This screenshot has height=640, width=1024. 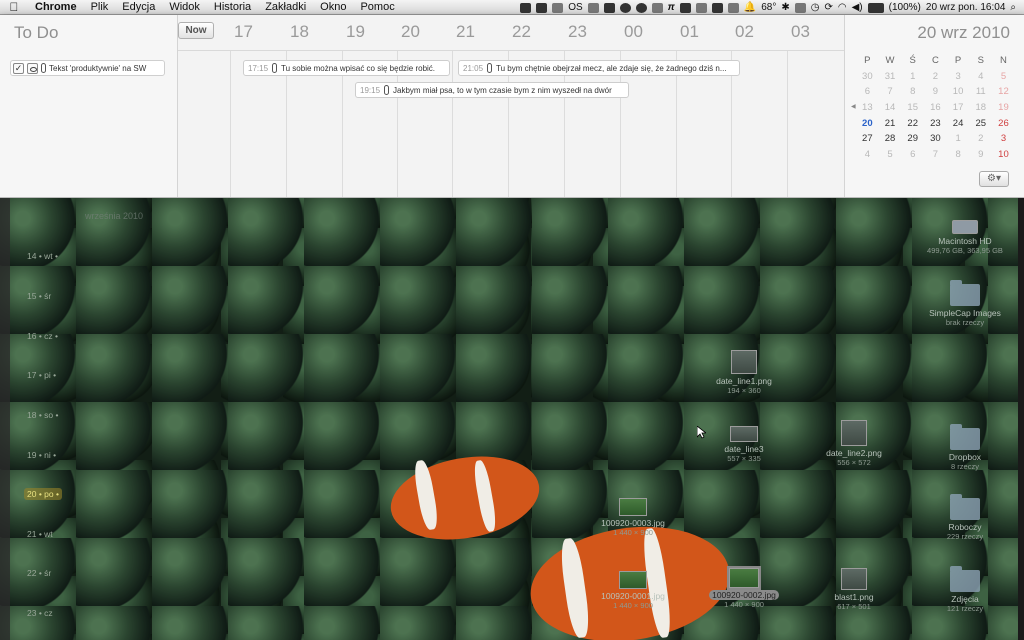 What do you see at coordinates (905, 7) in the screenshot?
I see `battery-percent: (100%)` at bounding box center [905, 7].